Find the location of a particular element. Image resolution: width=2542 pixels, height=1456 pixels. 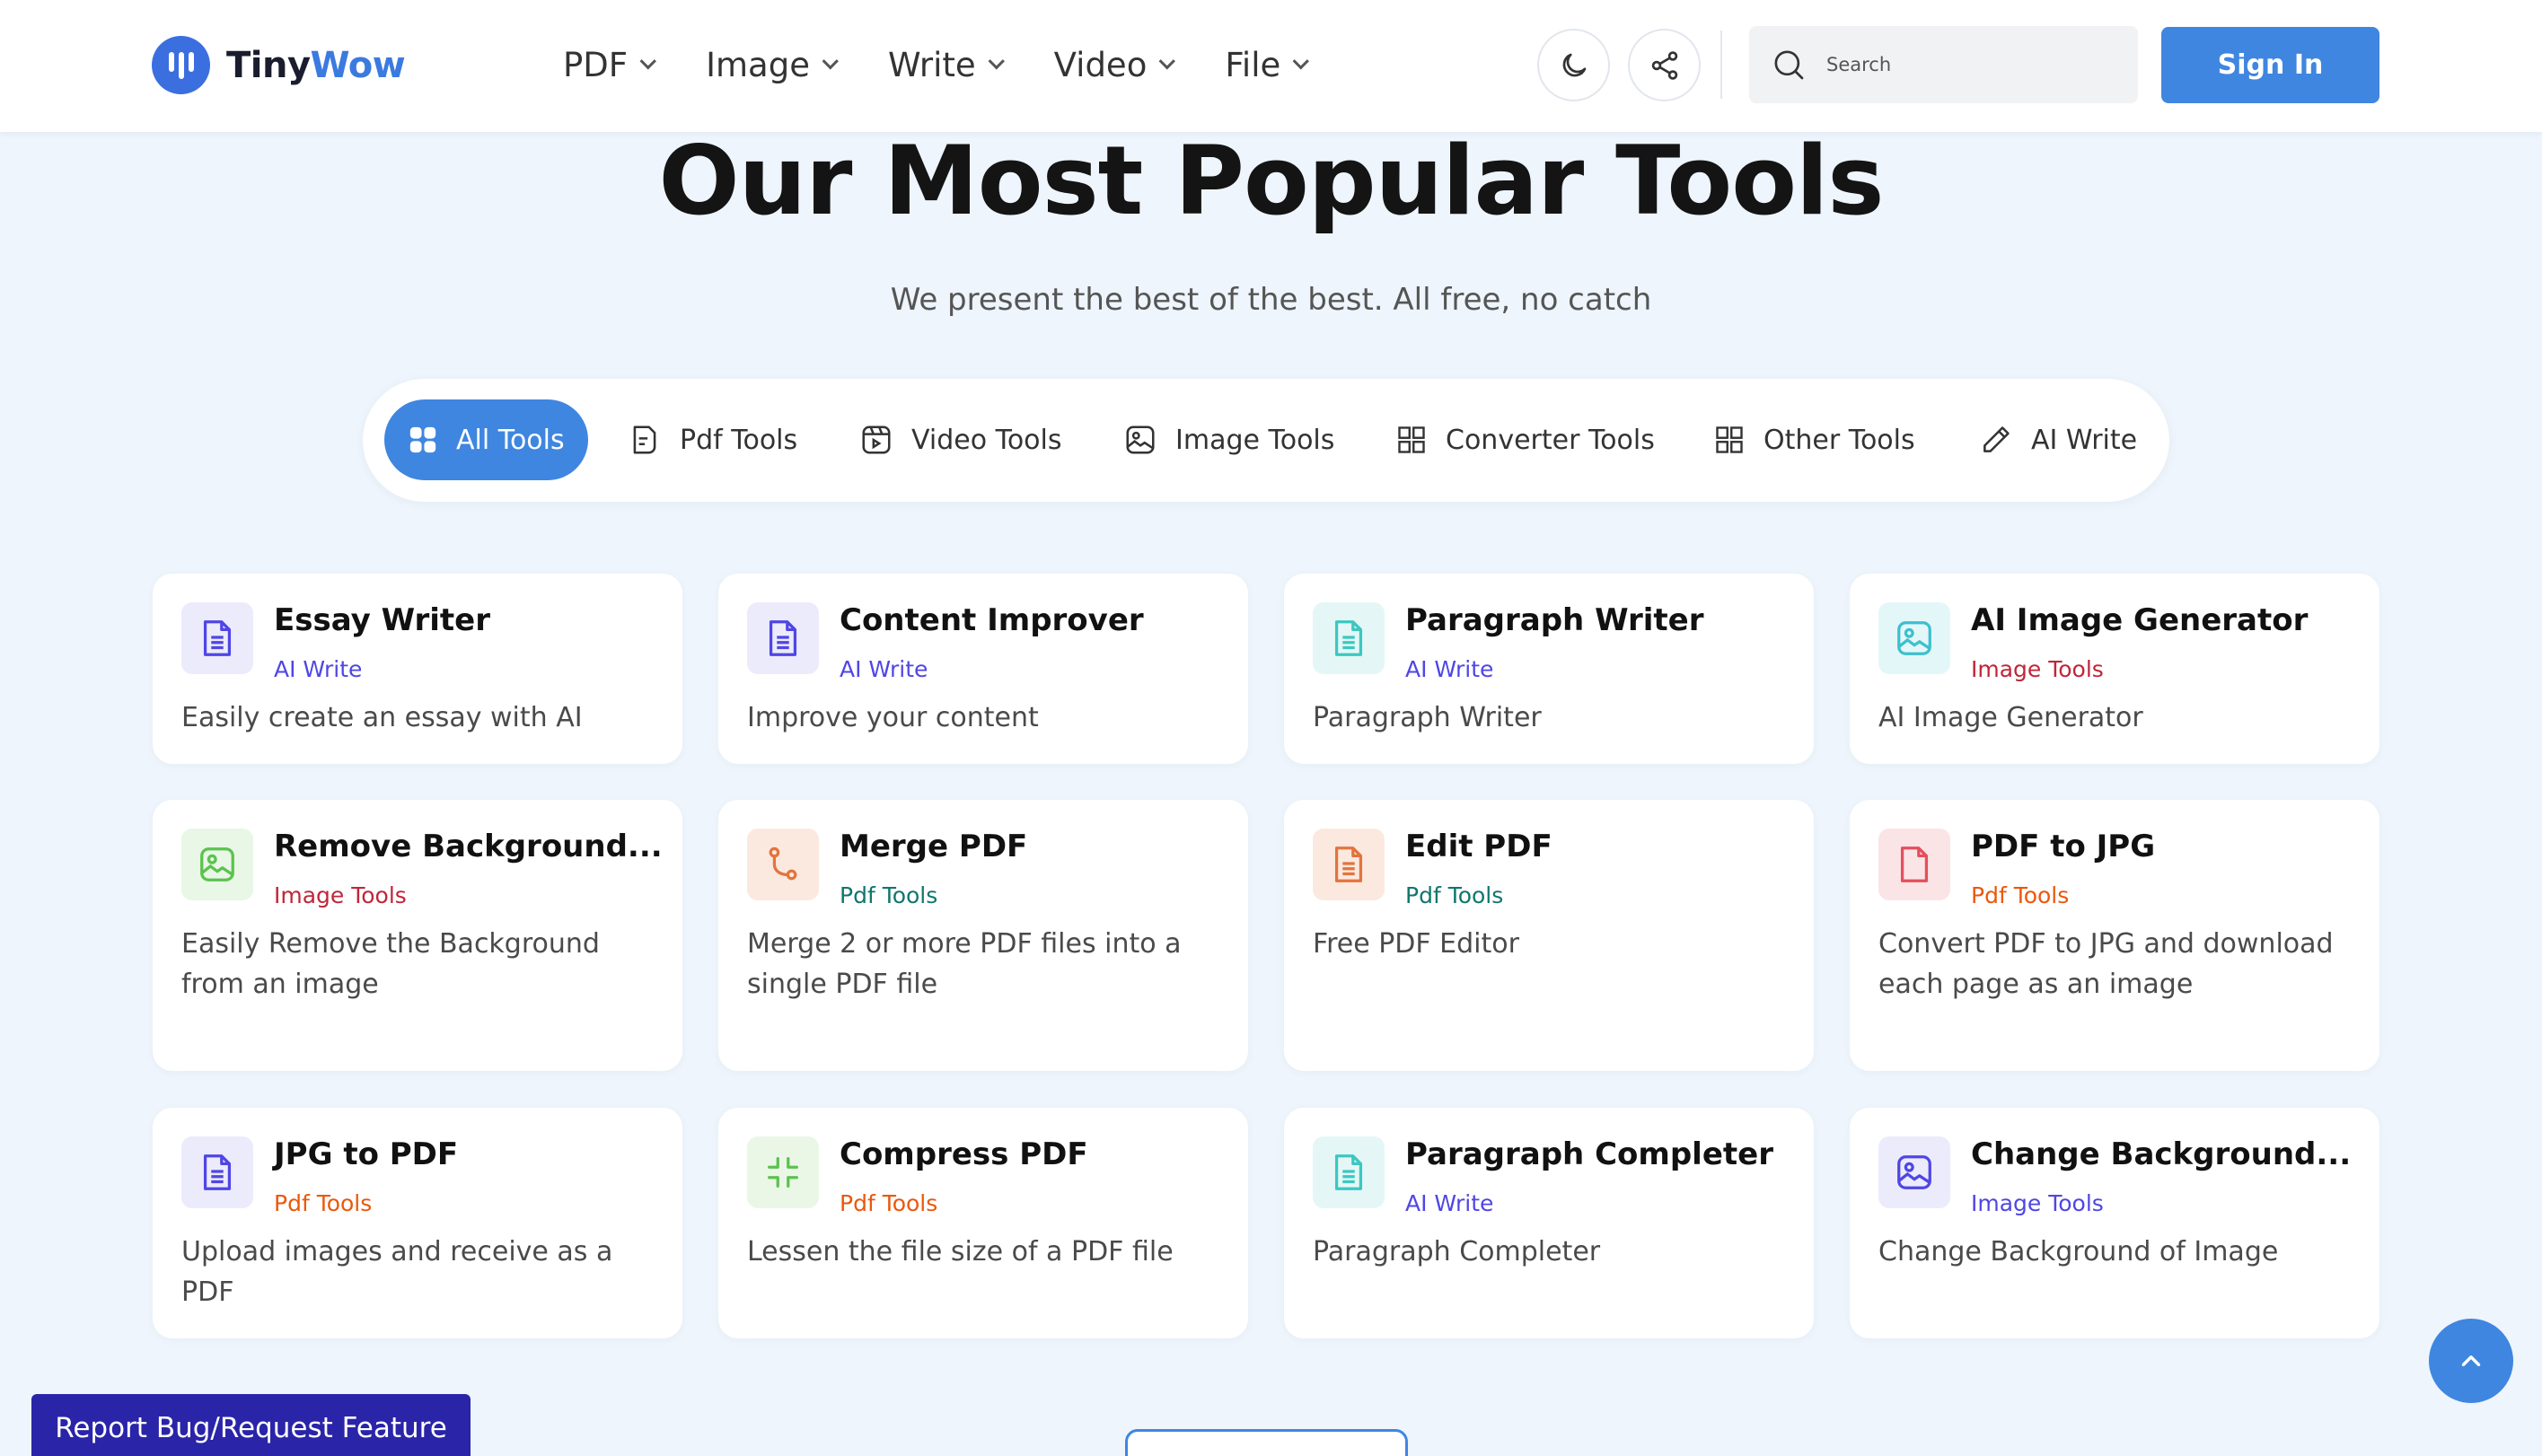

tab-image-tools: Image Tools is located at coordinates (1228, 440).